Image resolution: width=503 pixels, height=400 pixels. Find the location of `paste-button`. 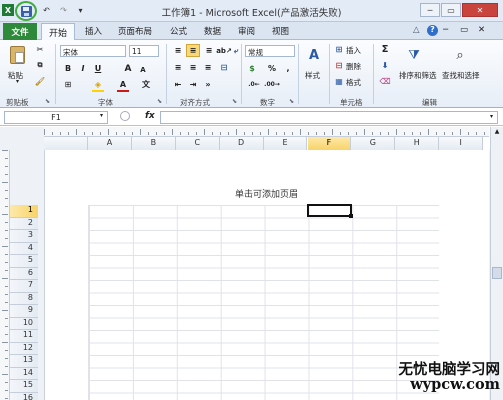

paste-button is located at coordinates (17, 55).